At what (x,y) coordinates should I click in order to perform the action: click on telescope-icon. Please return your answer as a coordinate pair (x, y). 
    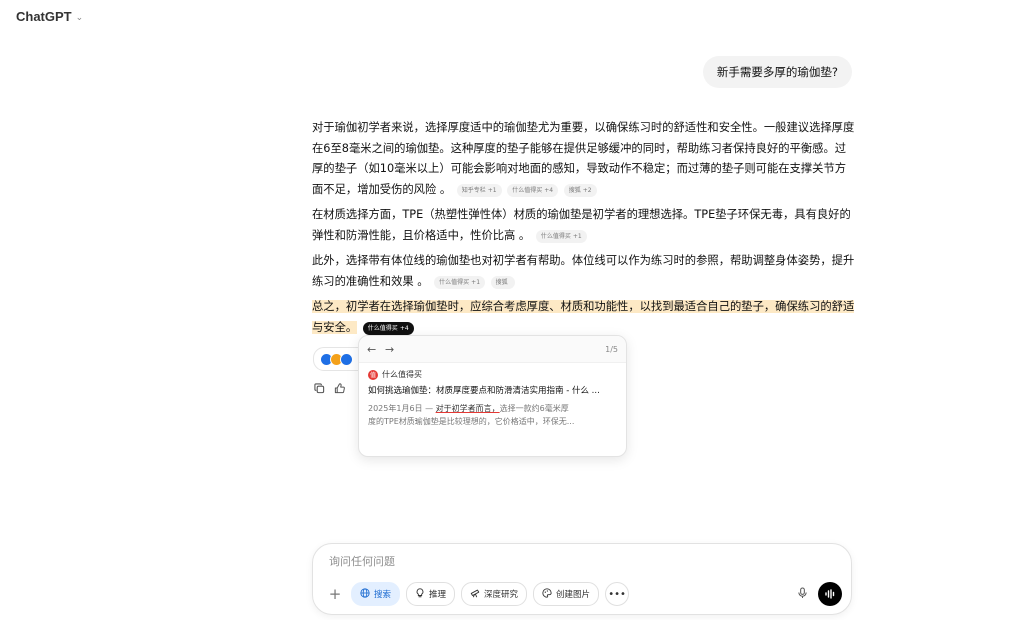
    Looking at the image, I should click on (475, 594).